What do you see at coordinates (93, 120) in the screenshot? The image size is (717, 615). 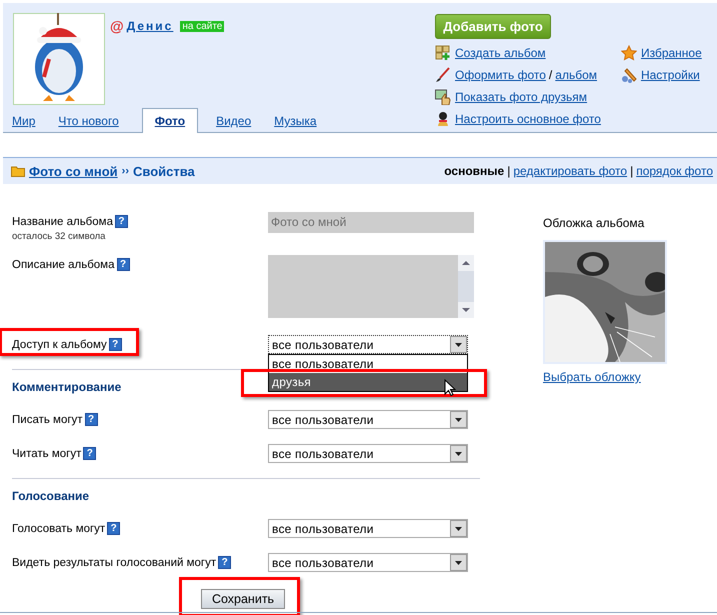 I see `nav-tab: Что нового` at bounding box center [93, 120].